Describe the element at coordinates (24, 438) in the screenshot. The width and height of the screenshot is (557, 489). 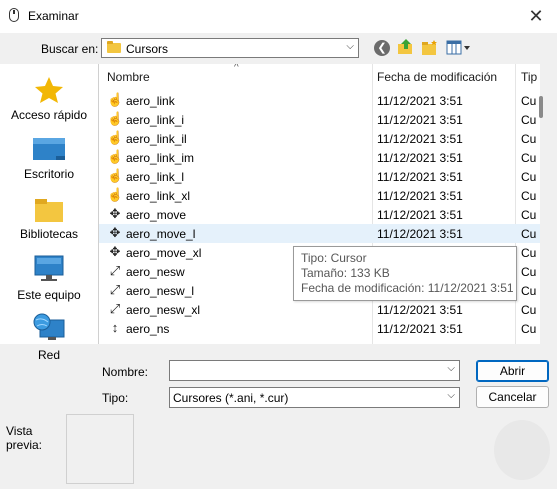
I see `preview-label: Vista previa:` at that location.